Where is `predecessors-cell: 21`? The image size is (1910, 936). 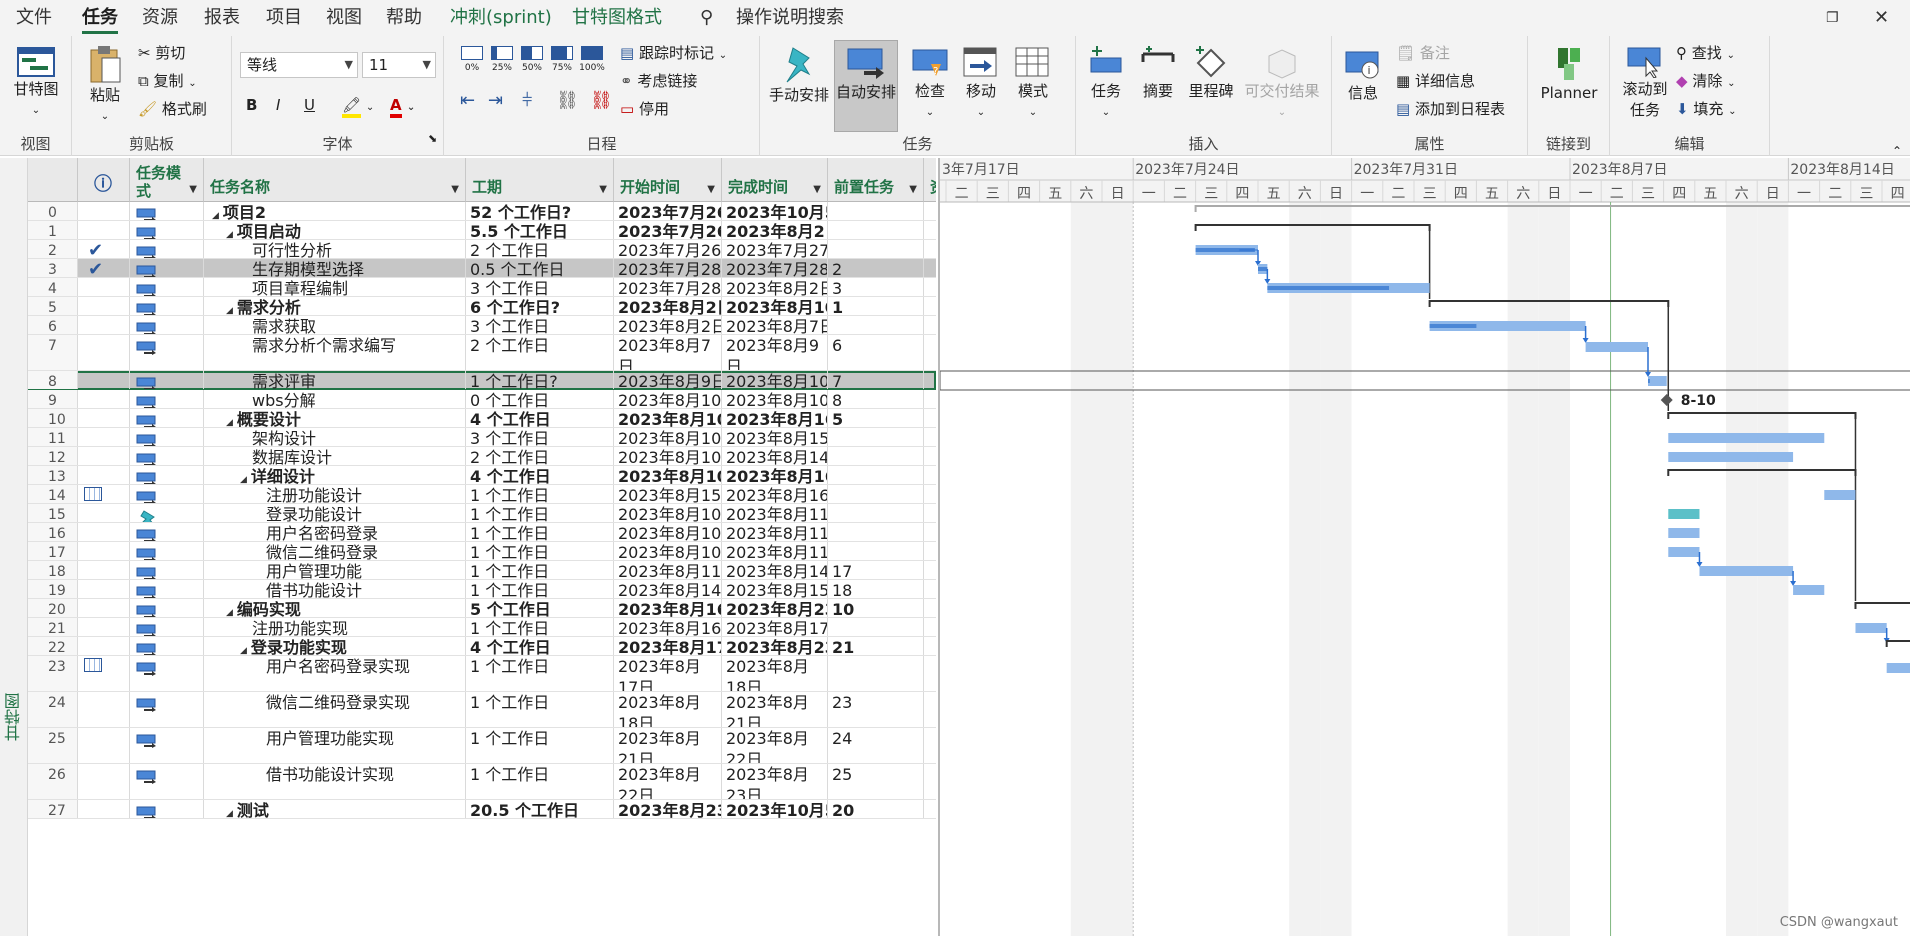 predecessors-cell: 21 is located at coordinates (876, 646).